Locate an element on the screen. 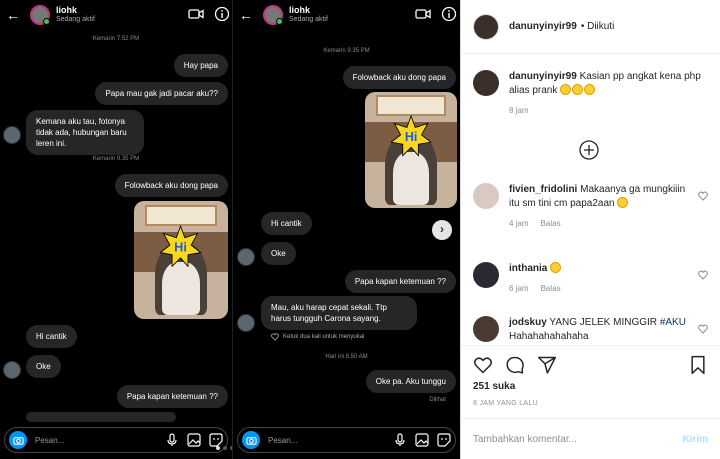 This screenshot has width=720, height=459. camera-icon is located at coordinates (18, 440).